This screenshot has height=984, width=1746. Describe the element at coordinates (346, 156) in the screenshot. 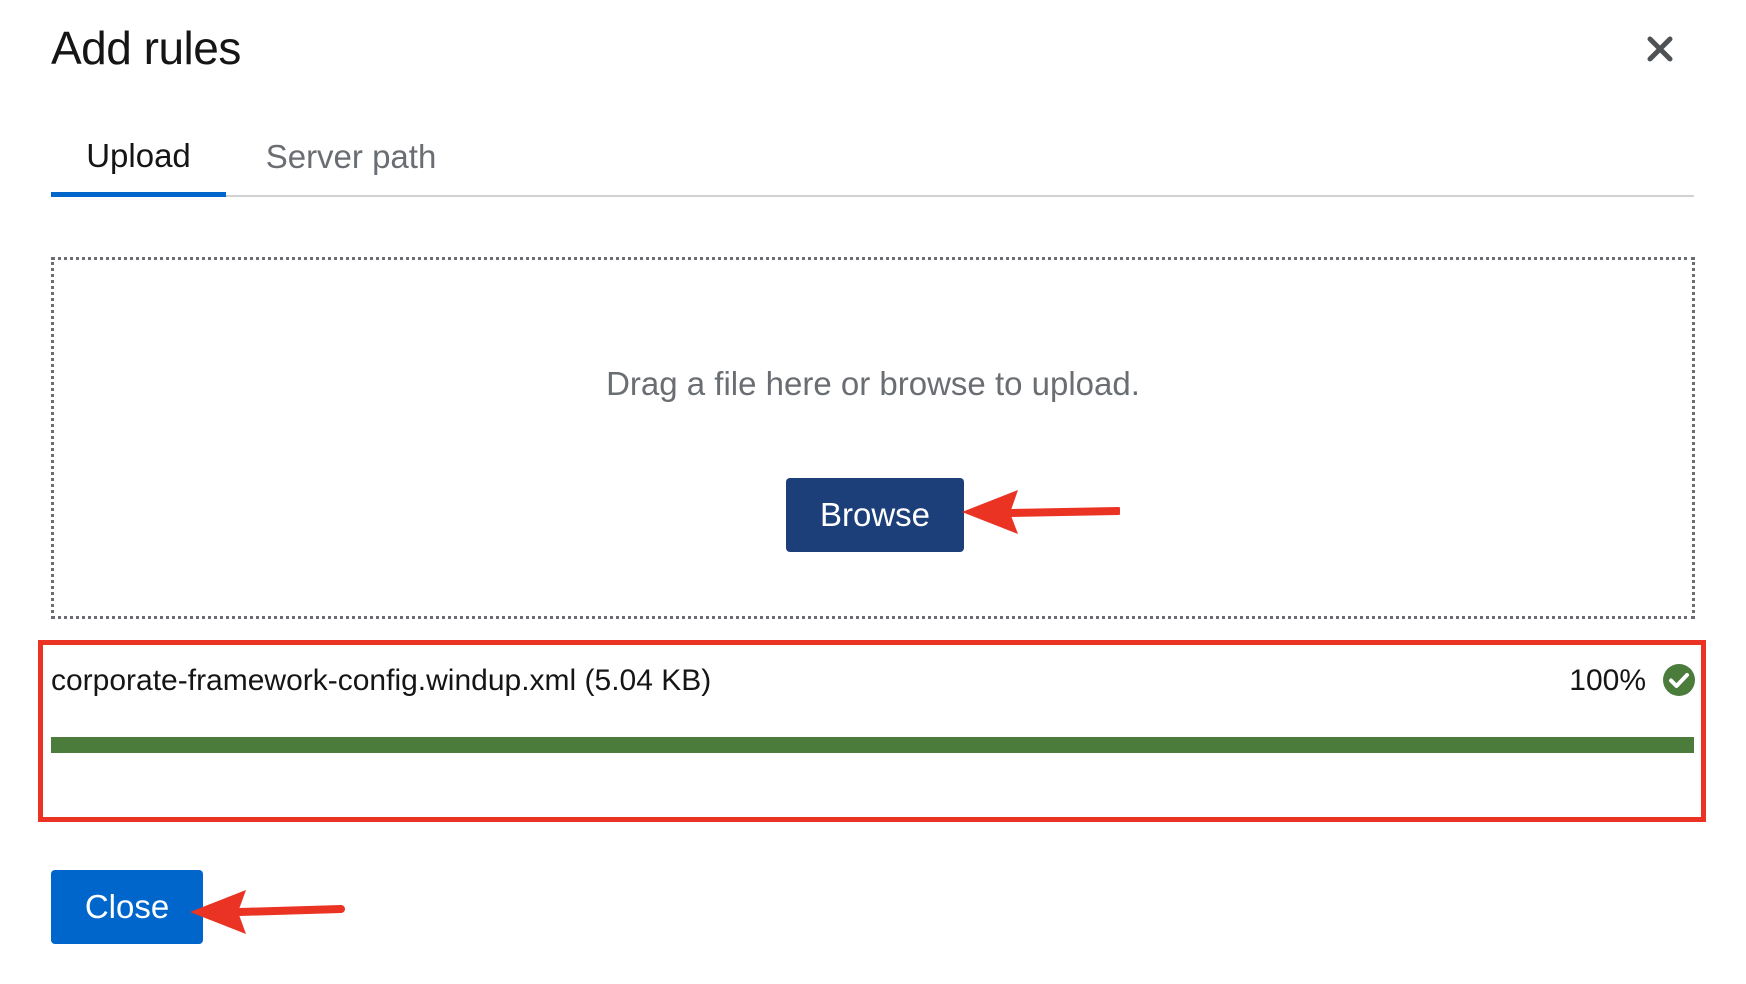

I see `tab-server-path: Server path` at that location.